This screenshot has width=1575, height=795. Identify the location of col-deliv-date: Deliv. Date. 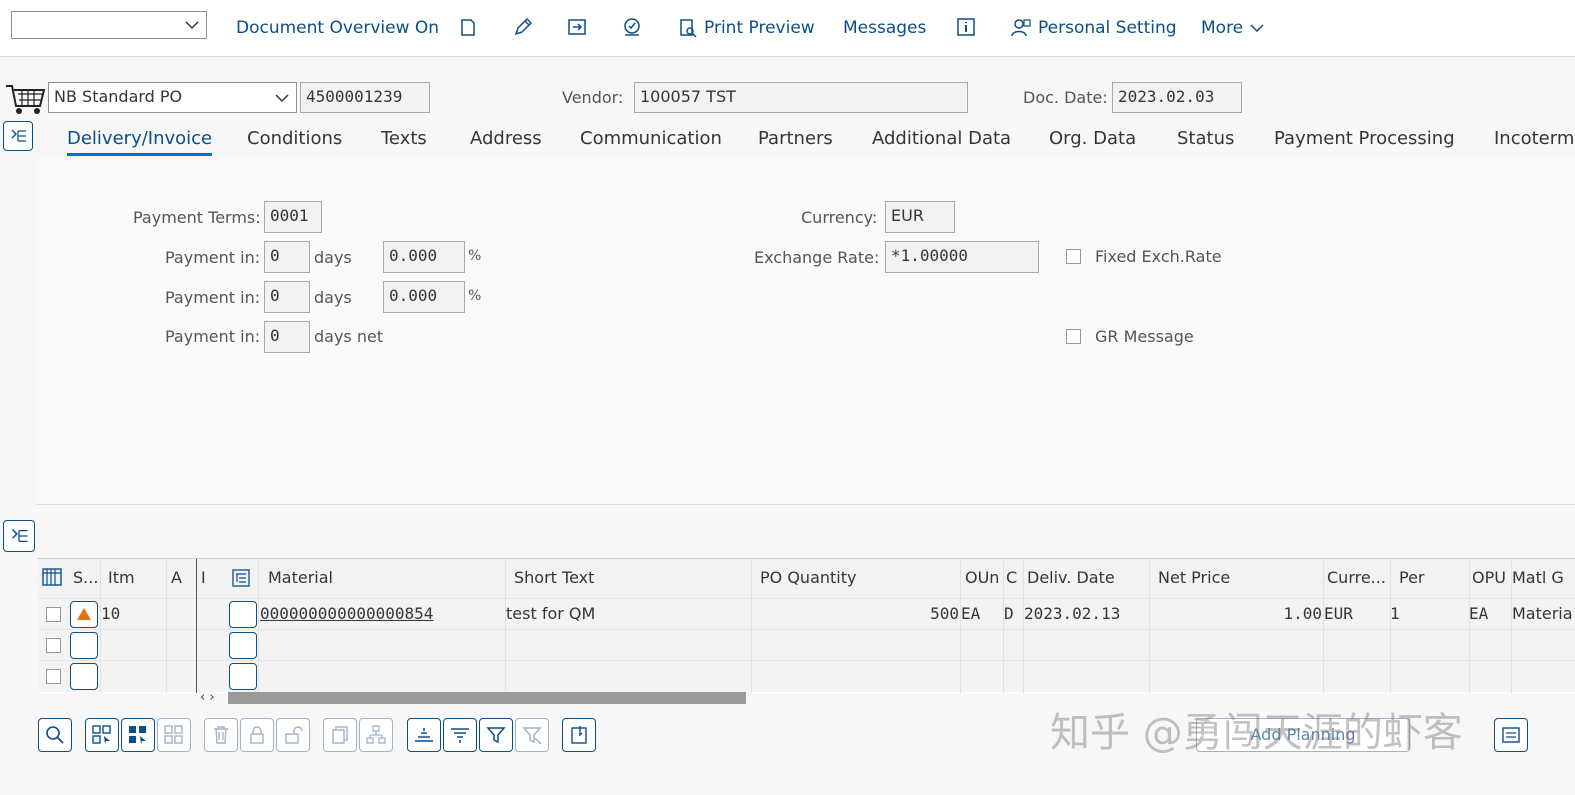
(1087, 578).